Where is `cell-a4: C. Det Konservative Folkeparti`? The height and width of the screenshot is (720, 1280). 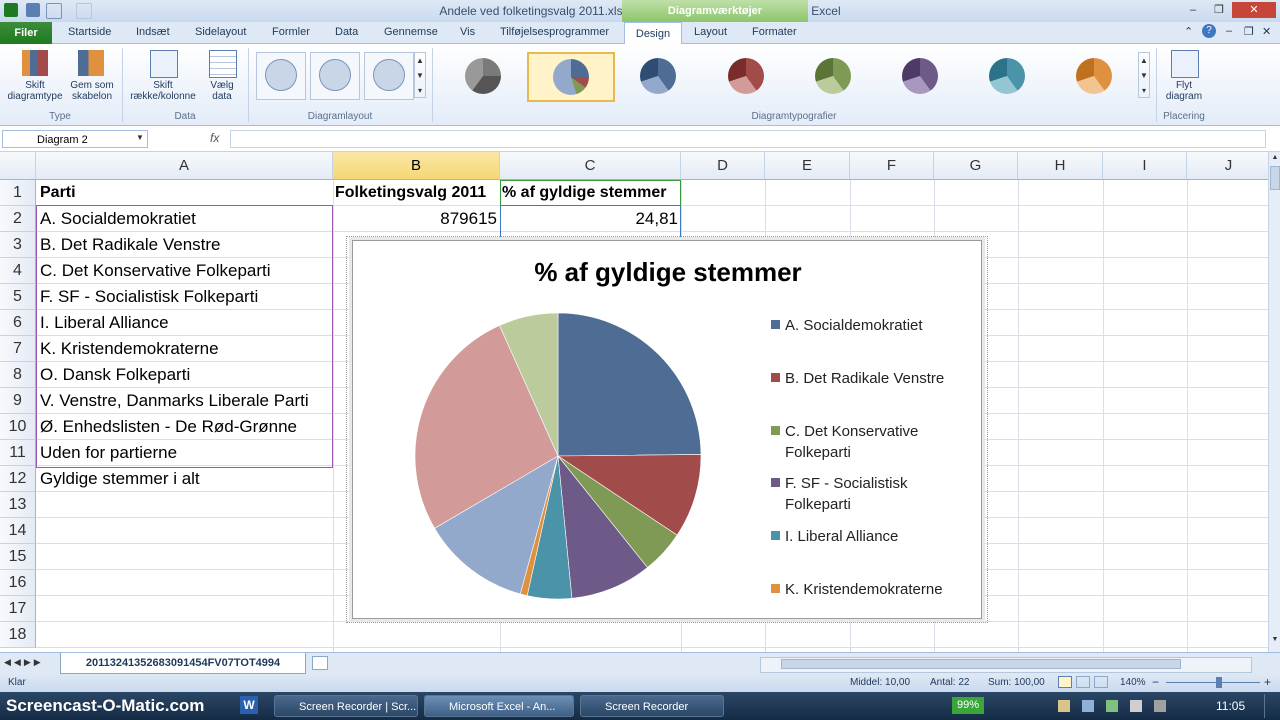
cell-a4: C. Det Konservative Folkeparti is located at coordinates (185, 271).